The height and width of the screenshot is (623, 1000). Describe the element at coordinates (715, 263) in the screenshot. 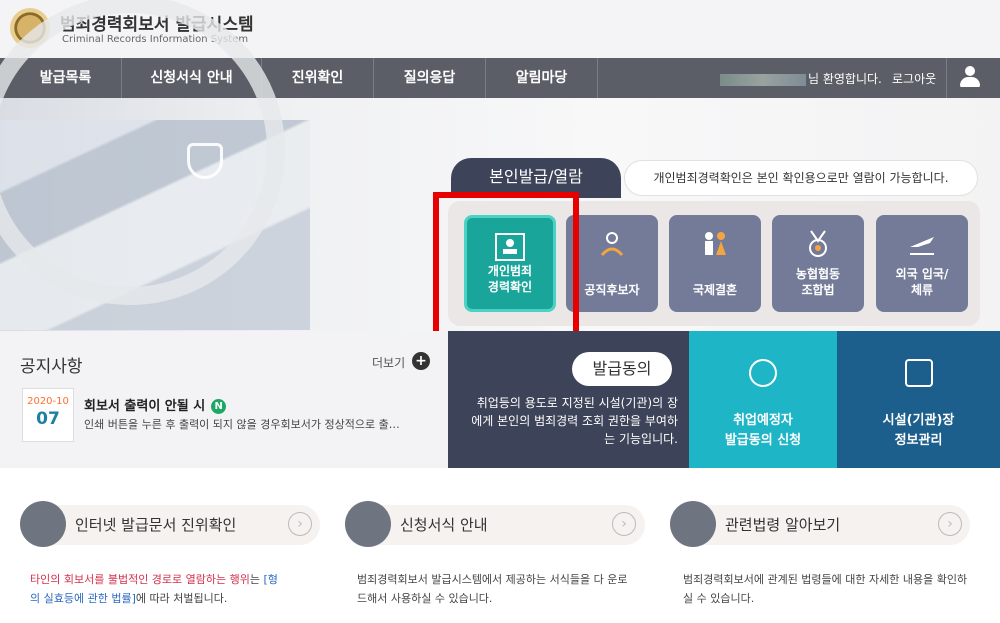

I see `international-marriage-card: 국제결혼` at that location.